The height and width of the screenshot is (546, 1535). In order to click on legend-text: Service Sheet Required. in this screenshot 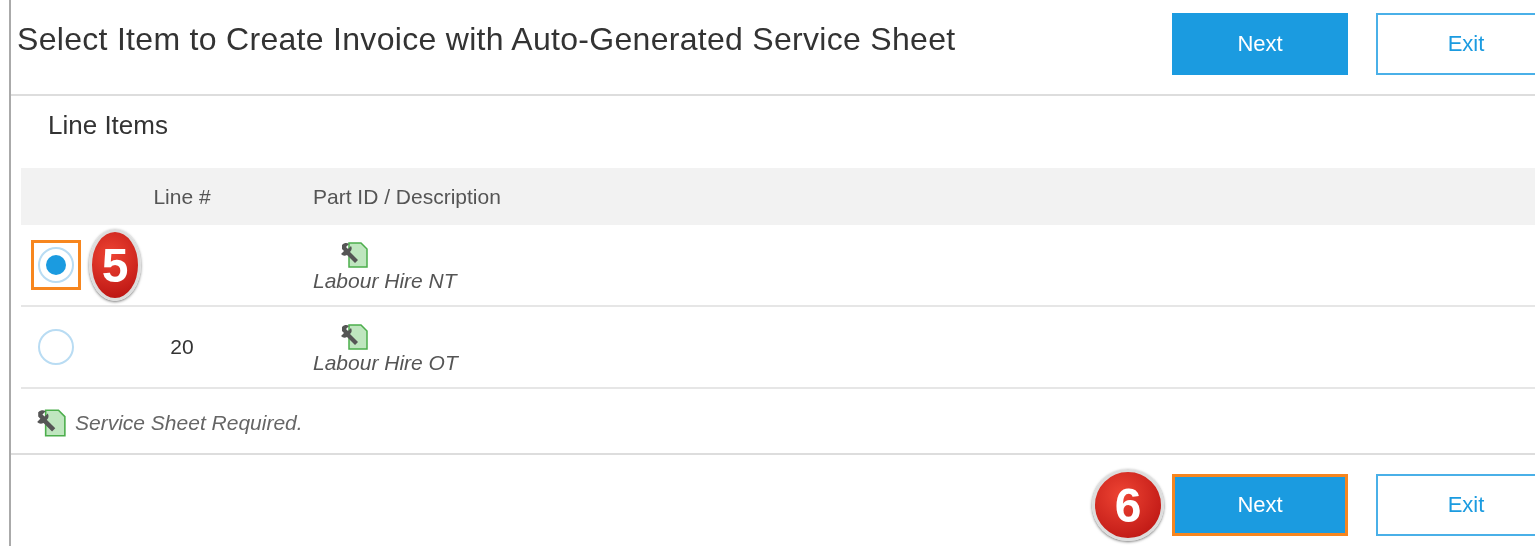, I will do `click(189, 423)`.